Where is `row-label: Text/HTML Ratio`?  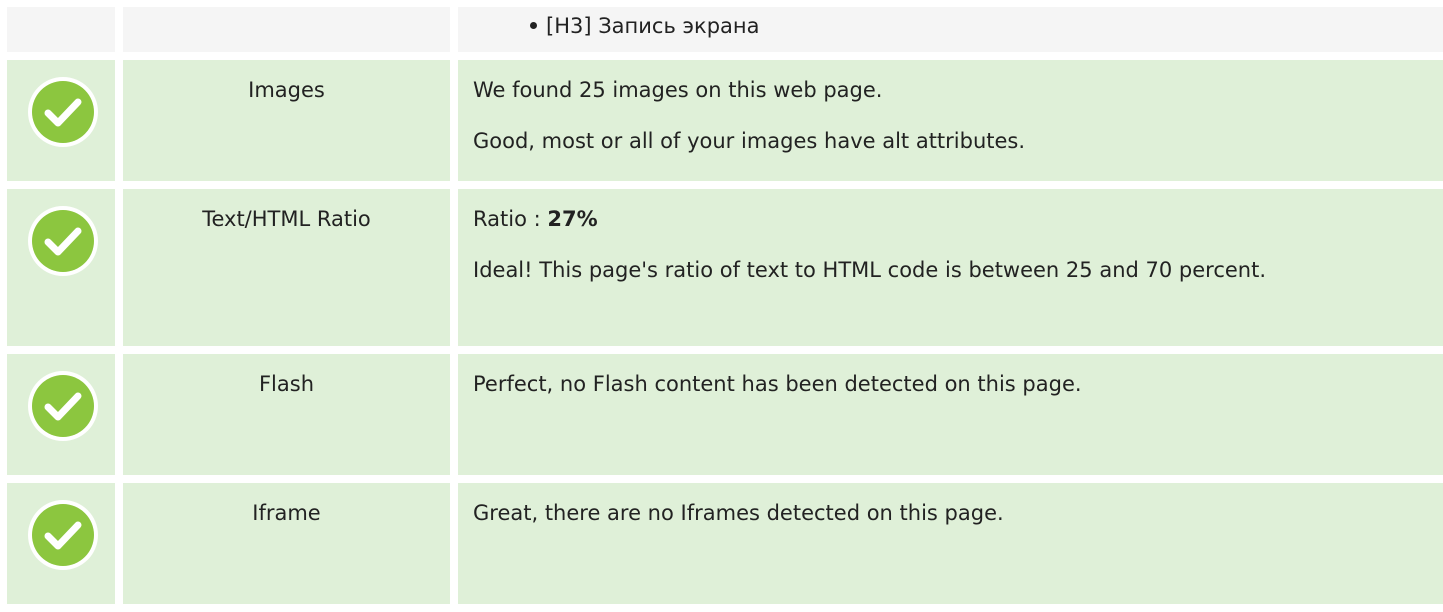
row-label: Text/HTML Ratio is located at coordinates (286, 267).